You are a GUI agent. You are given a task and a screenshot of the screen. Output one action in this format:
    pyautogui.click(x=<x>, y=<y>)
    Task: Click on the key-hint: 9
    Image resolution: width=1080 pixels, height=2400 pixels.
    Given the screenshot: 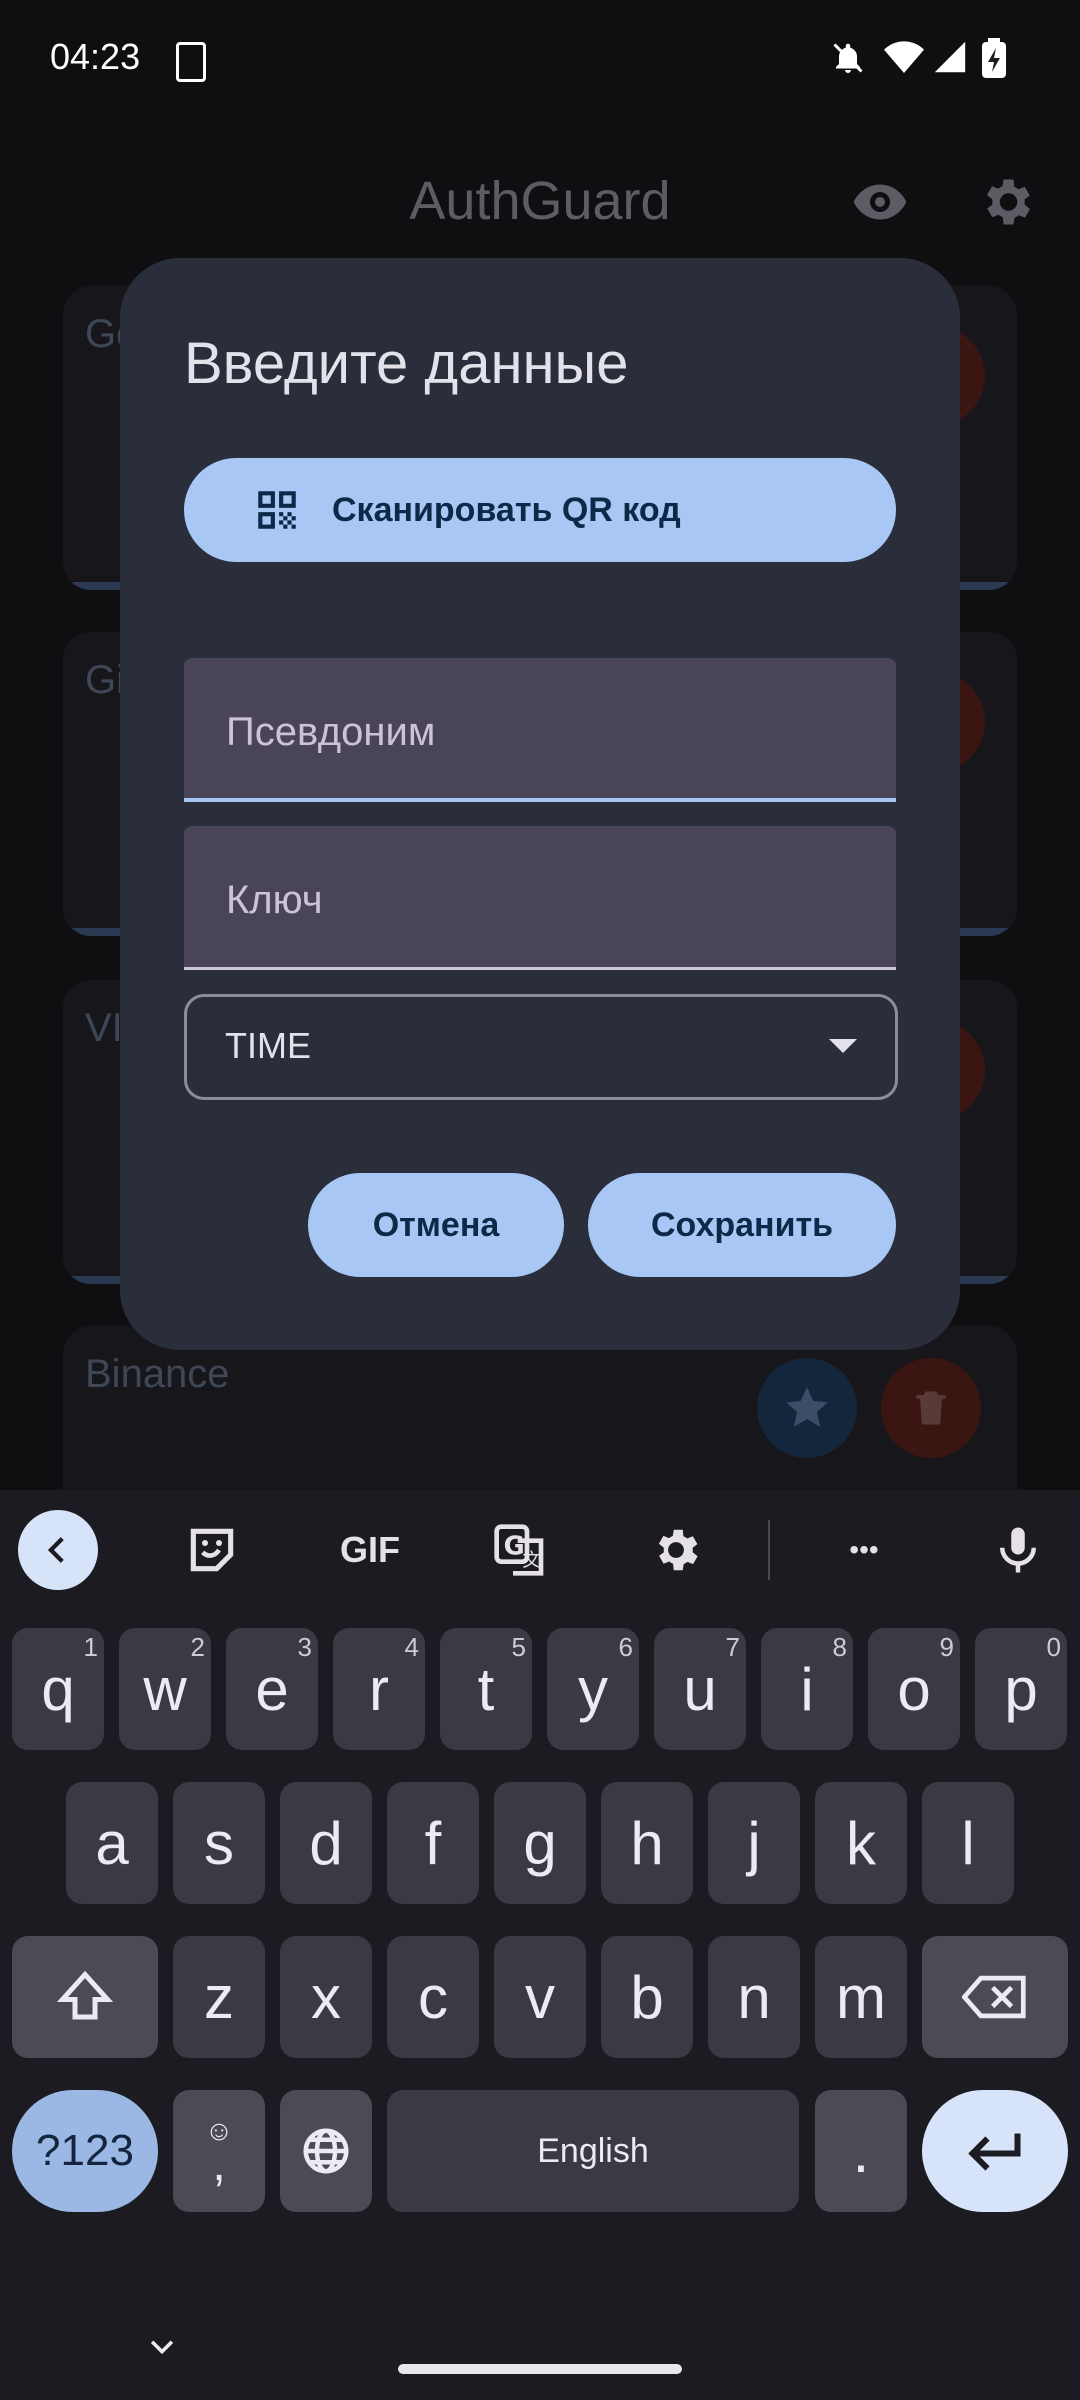 What is the action you would take?
    pyautogui.click(x=946, y=1647)
    